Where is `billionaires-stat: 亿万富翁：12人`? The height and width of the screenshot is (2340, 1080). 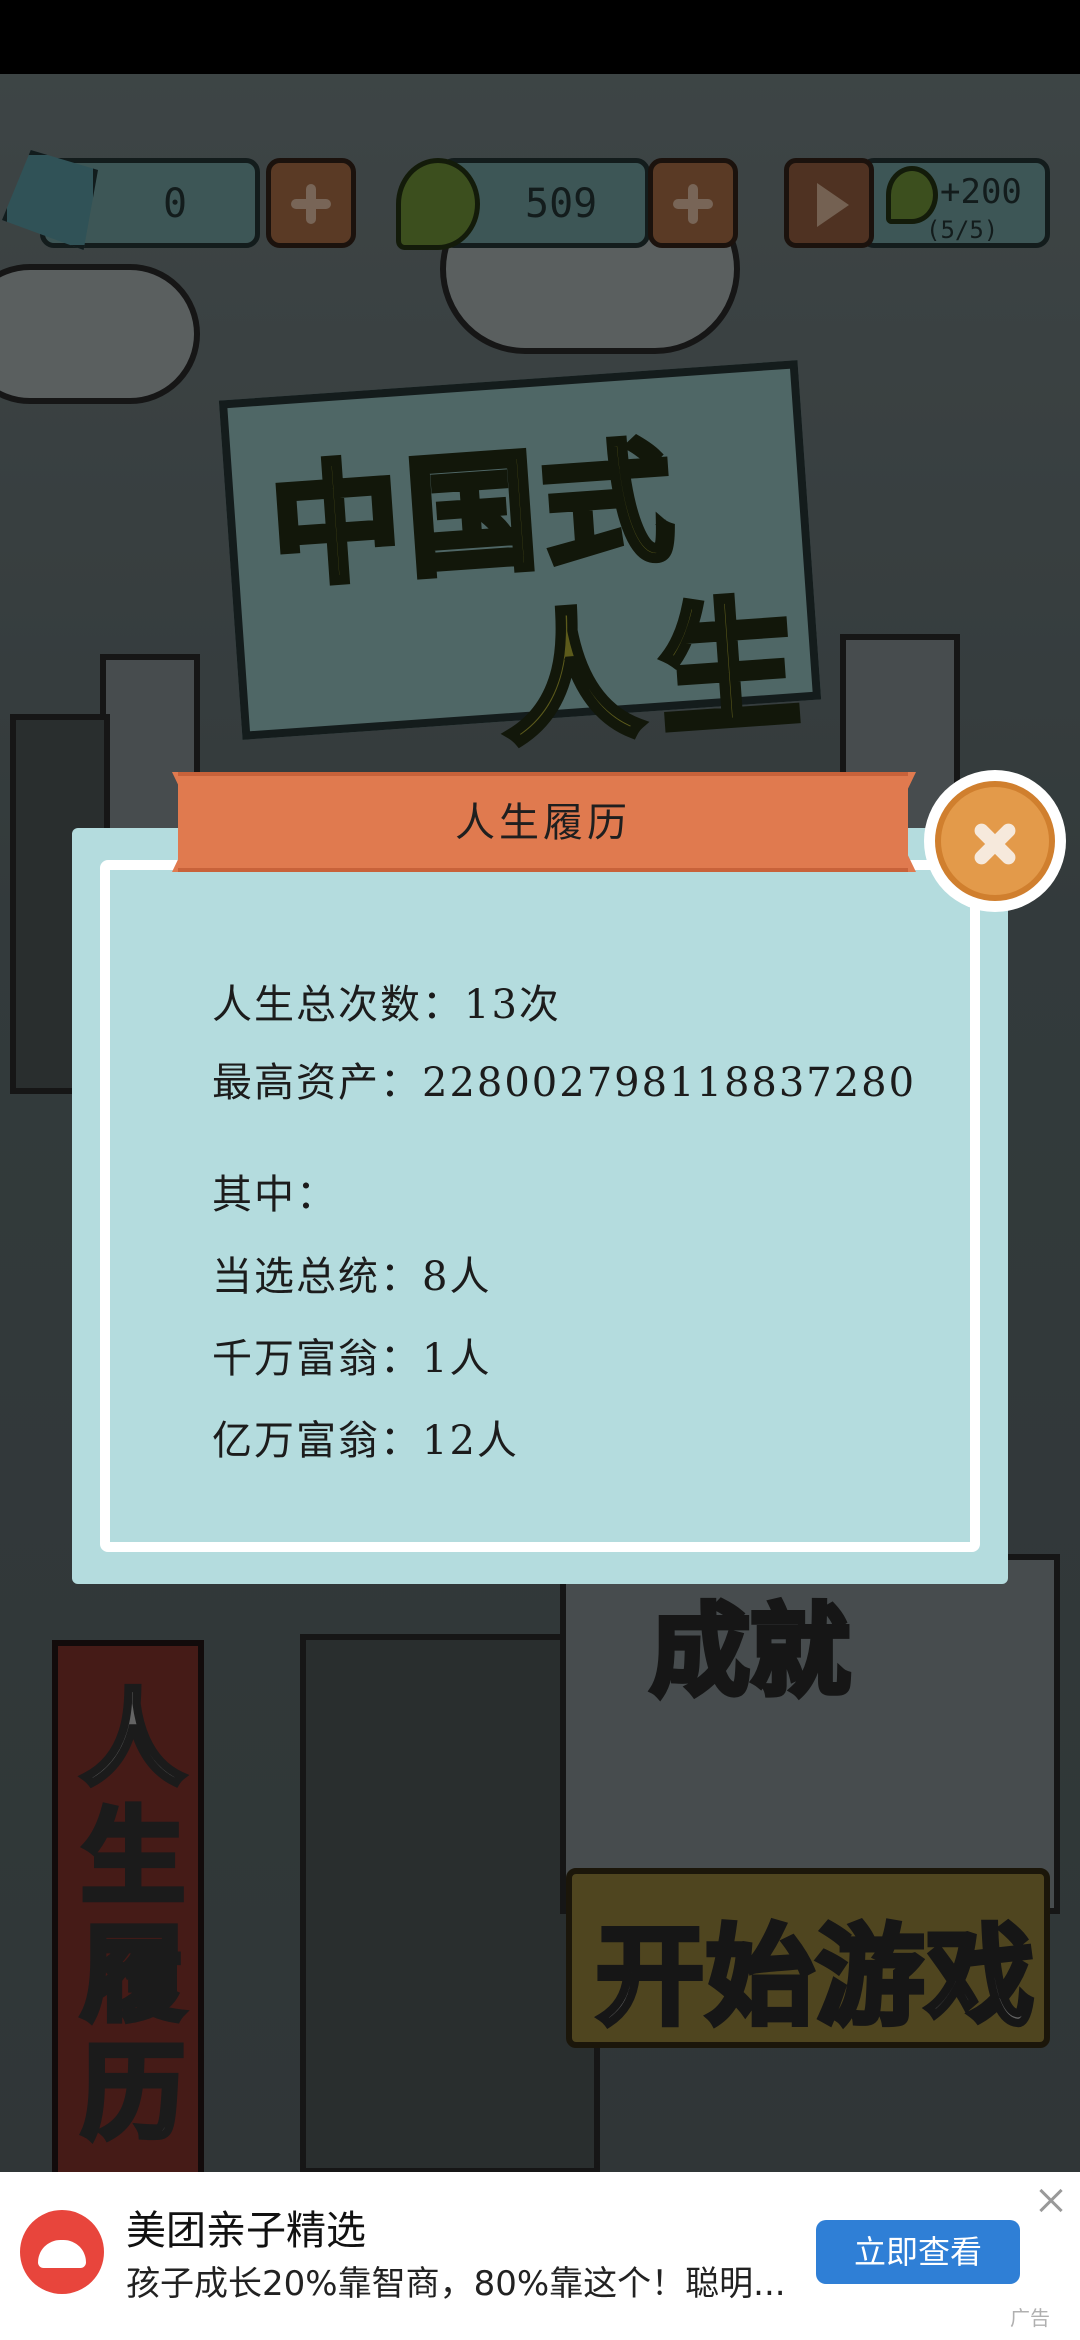
billionaires-stat: 亿万富翁：12人 is located at coordinates (365, 1441).